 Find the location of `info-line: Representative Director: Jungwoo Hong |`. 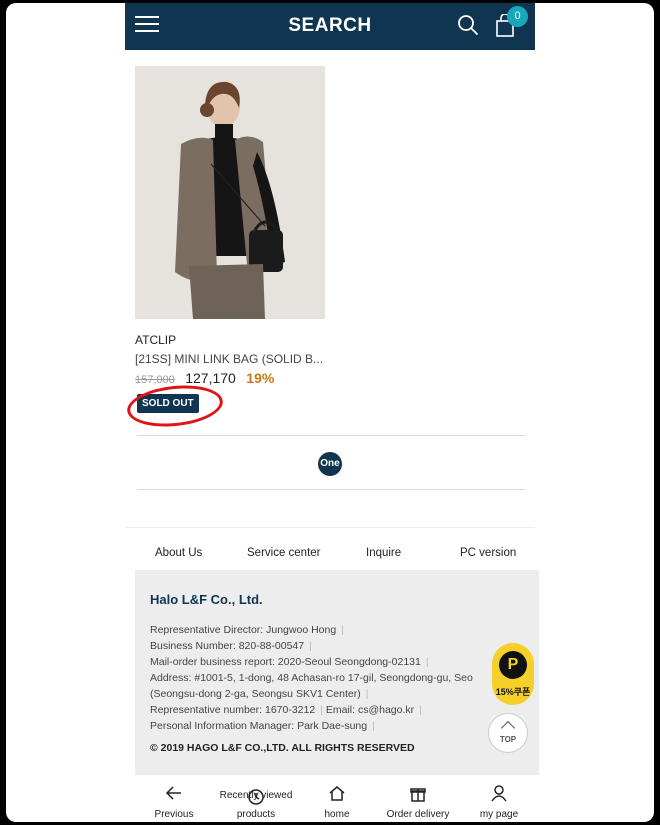

info-line: Representative Director: Jungwoo Hong | is located at coordinates (247, 630).